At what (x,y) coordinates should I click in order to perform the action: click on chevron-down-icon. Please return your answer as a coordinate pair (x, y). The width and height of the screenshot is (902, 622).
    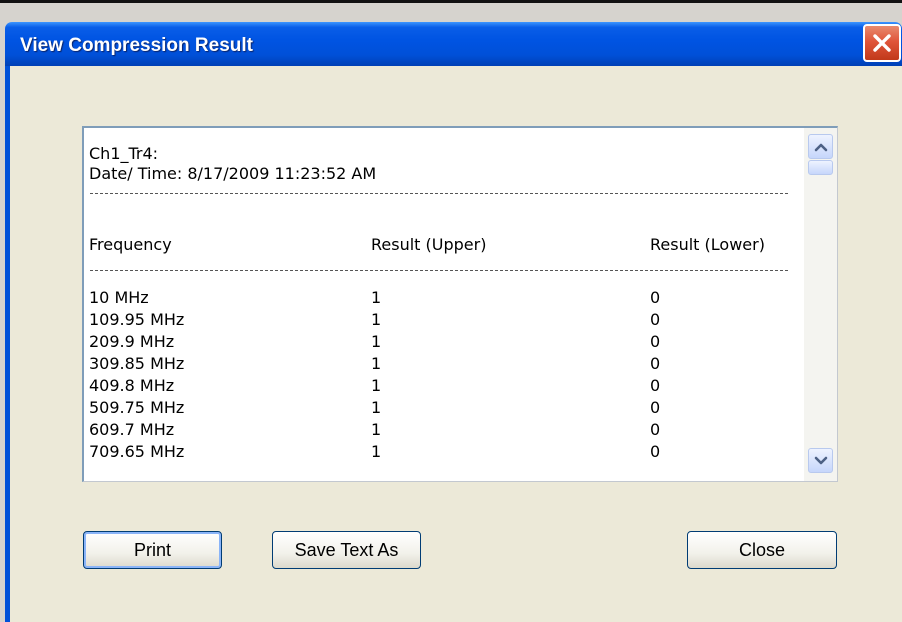
    Looking at the image, I should click on (821, 460).